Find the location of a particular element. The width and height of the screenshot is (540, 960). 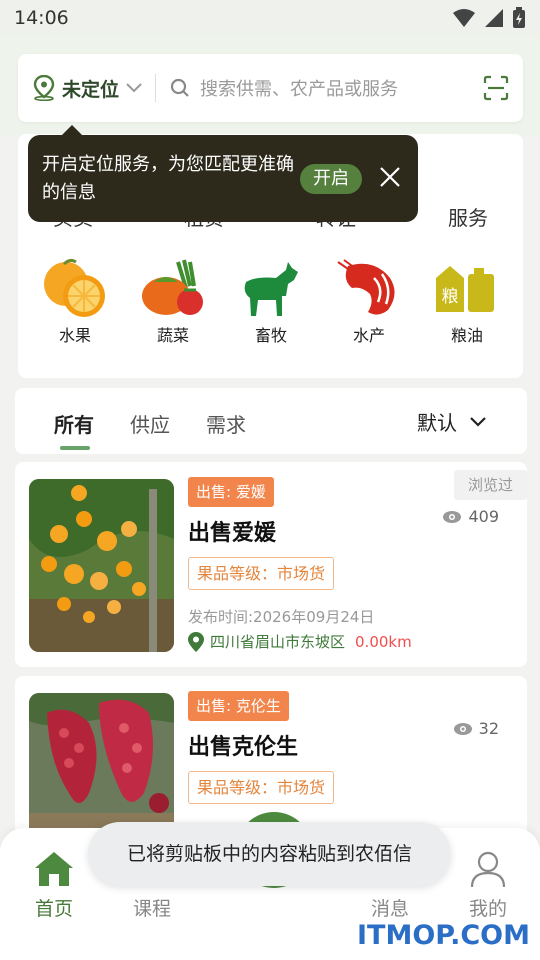

category-items: 水果 蔬菜 畜牧 水产 粮 粮油 is located at coordinates (276, 302).